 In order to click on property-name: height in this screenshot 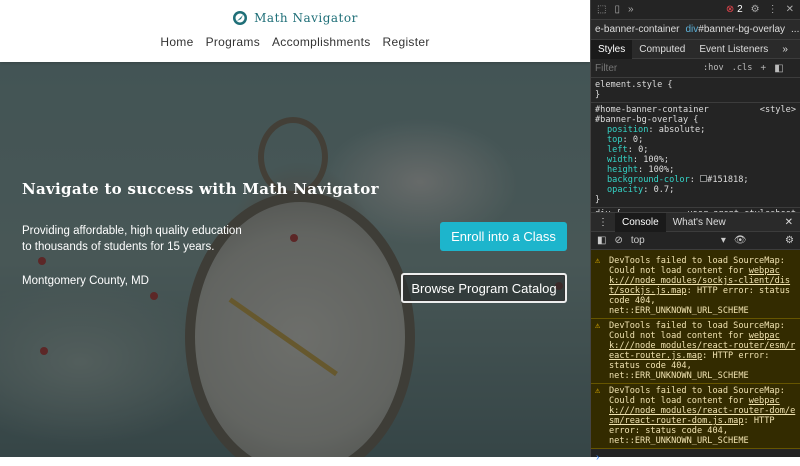, I will do `click(623, 170)`.